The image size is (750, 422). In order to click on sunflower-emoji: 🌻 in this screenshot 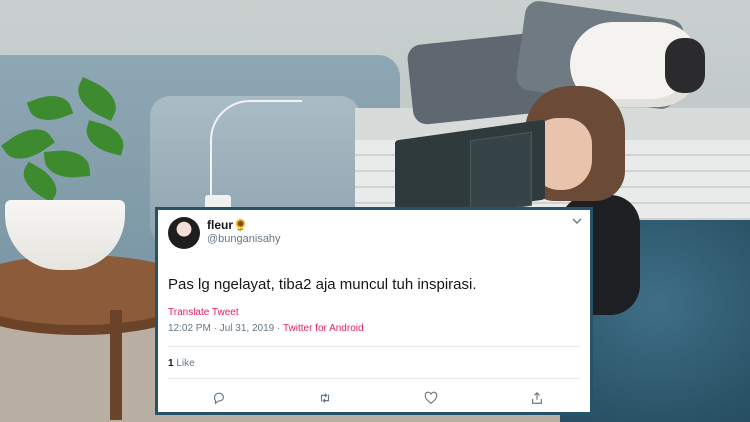, I will do `click(240, 225)`.